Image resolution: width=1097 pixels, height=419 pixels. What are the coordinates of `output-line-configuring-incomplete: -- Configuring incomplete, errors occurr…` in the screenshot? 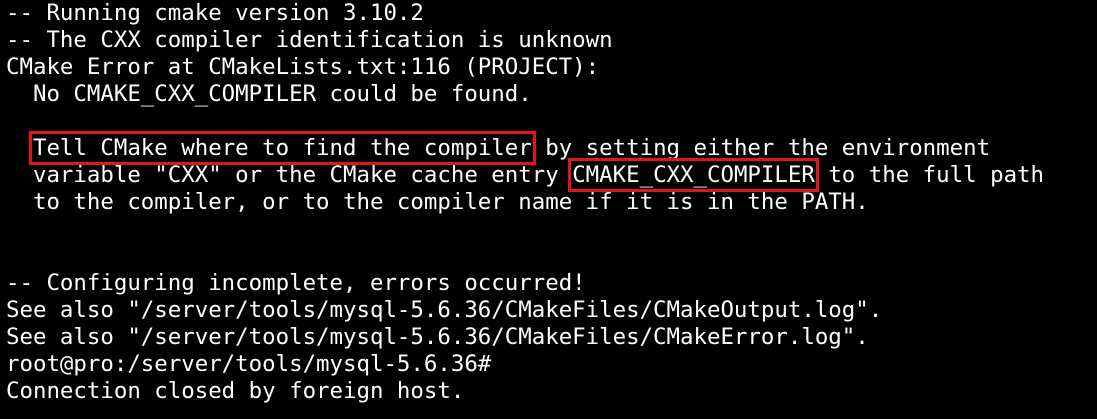 It's located at (296, 283).